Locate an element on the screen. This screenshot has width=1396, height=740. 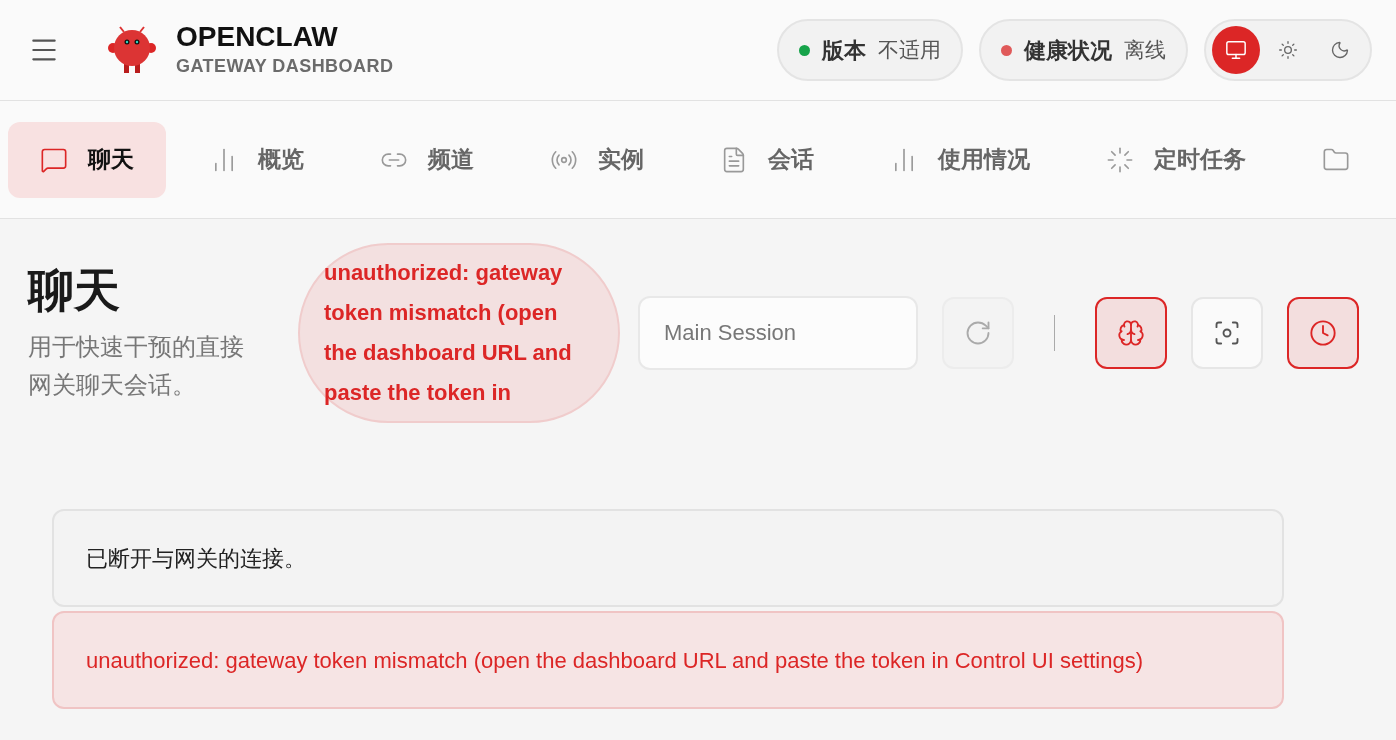
refresh-icon is located at coordinates (978, 333).